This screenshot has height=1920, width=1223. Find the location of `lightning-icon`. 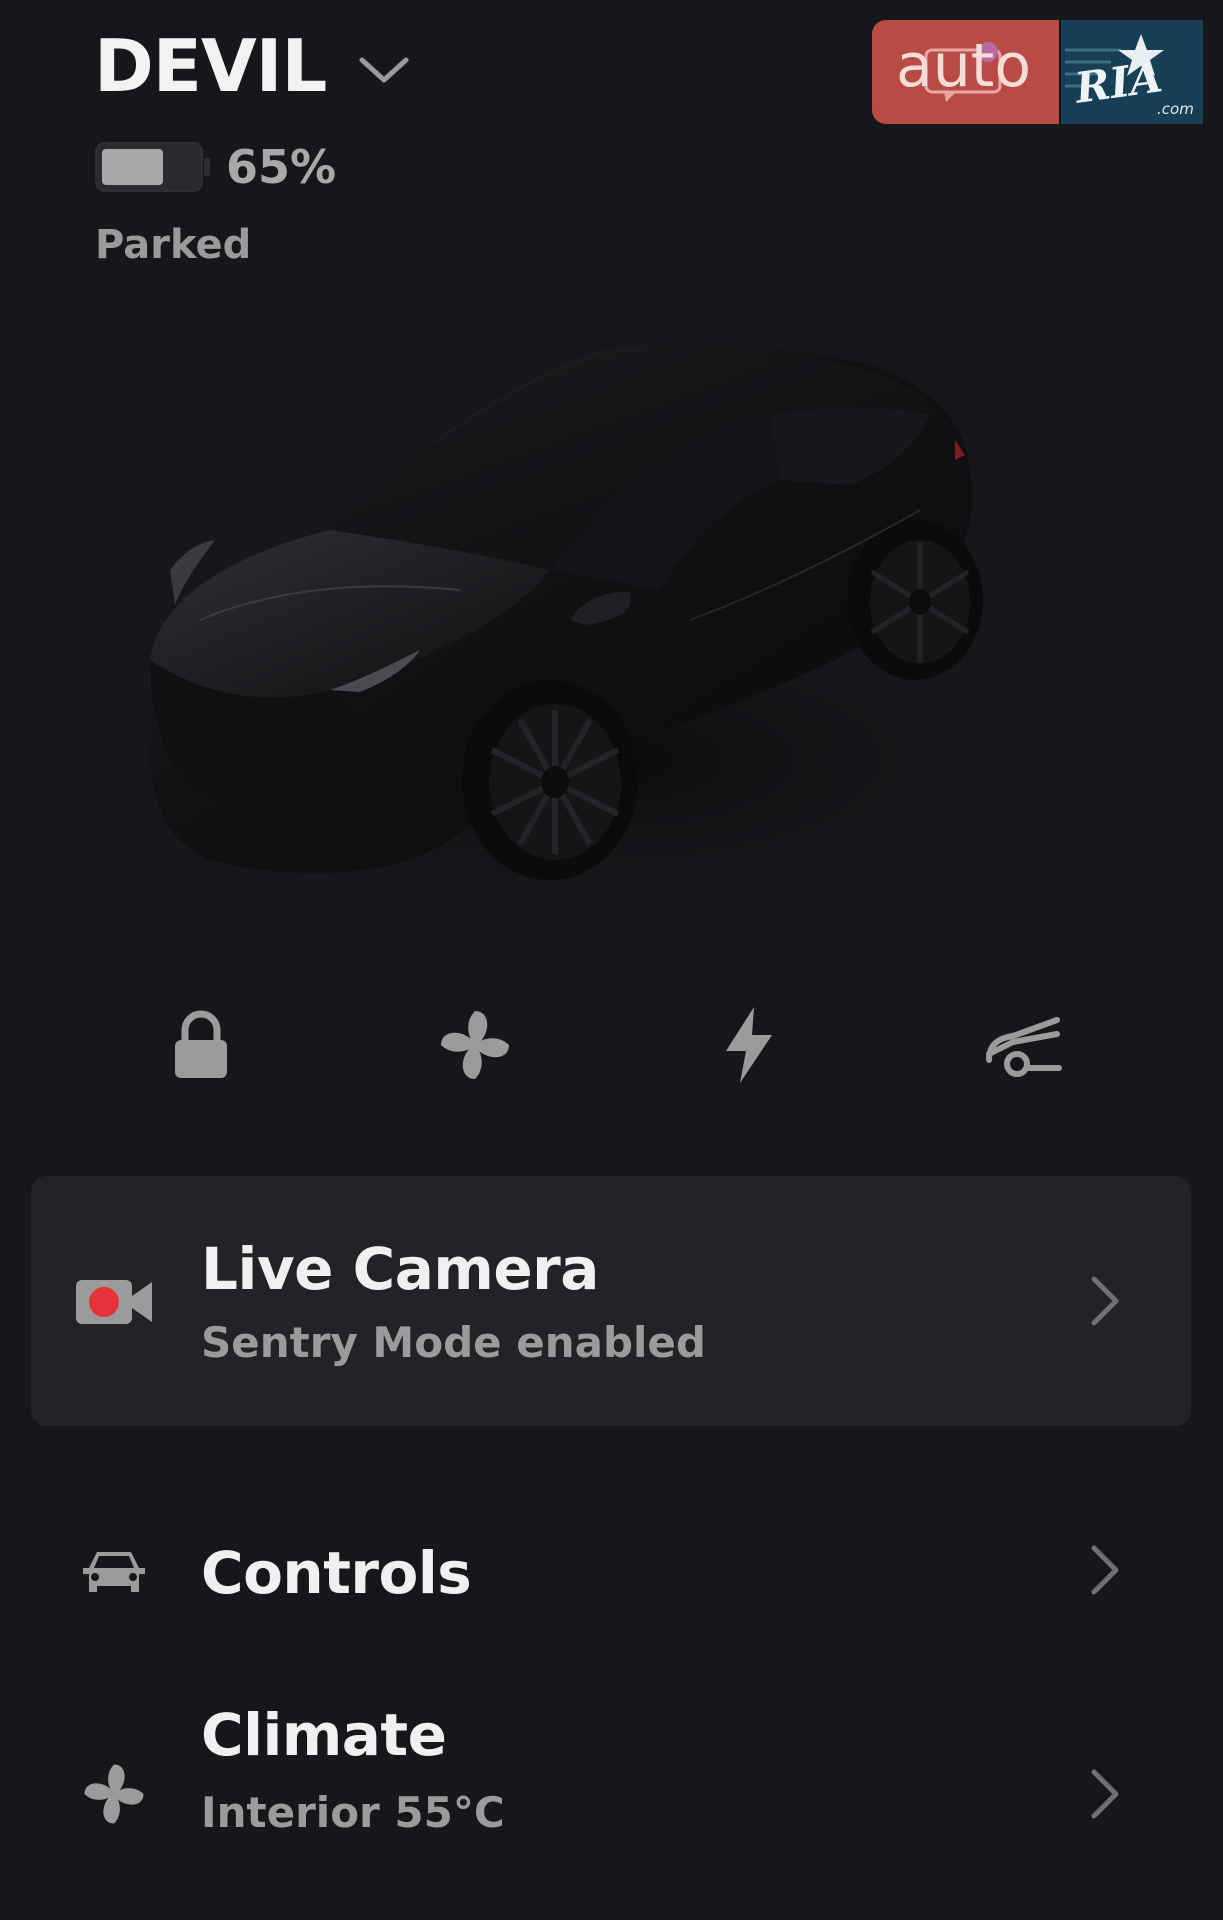

lightning-icon is located at coordinates (749, 1045).